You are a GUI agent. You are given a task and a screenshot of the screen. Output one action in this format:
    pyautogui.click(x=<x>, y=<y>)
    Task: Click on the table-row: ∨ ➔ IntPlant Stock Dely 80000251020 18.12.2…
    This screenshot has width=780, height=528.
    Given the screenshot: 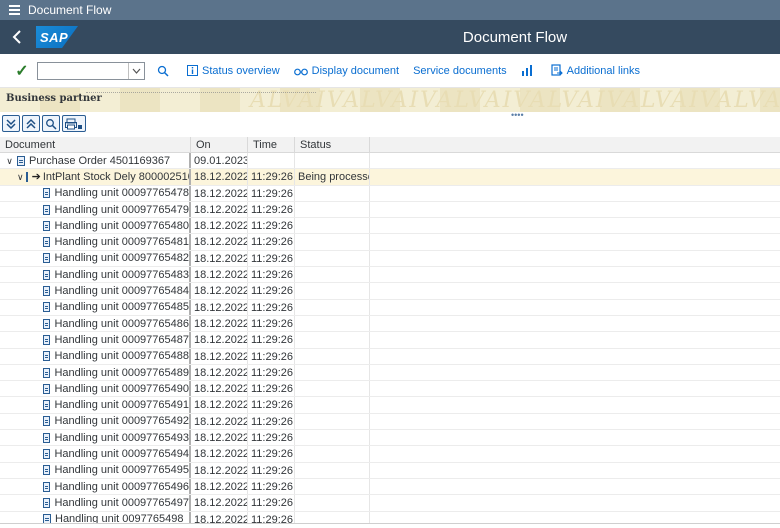 What is the action you would take?
    pyautogui.click(x=390, y=177)
    